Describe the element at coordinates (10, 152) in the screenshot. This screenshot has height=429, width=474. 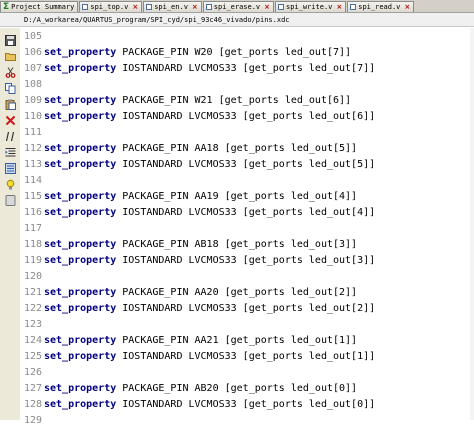
I see `indent-icon` at that location.